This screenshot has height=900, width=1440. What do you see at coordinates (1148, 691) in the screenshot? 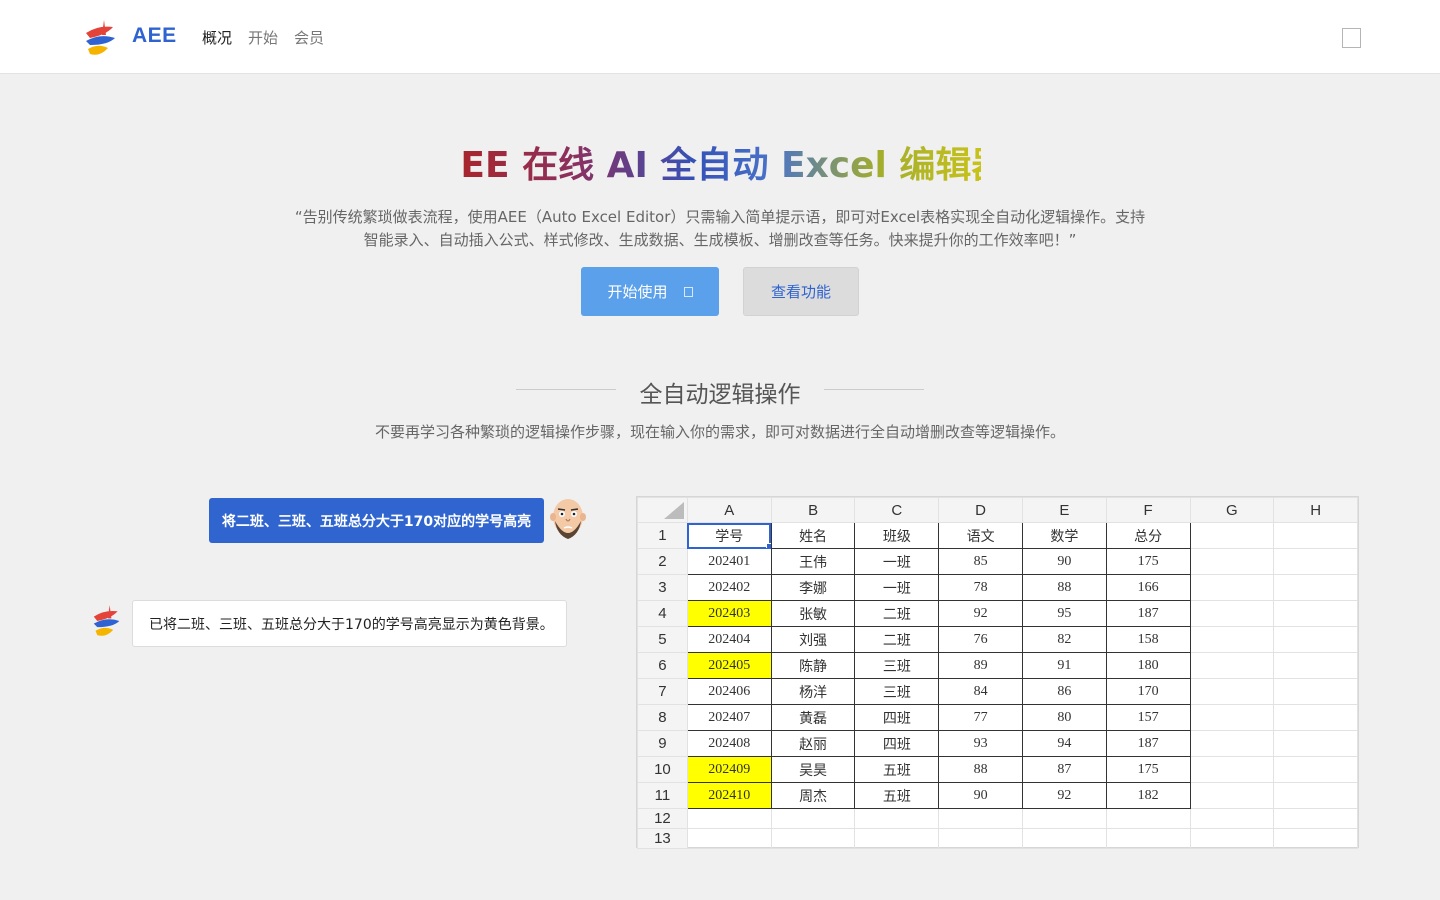
I see `sheet-cell: 170` at bounding box center [1148, 691].